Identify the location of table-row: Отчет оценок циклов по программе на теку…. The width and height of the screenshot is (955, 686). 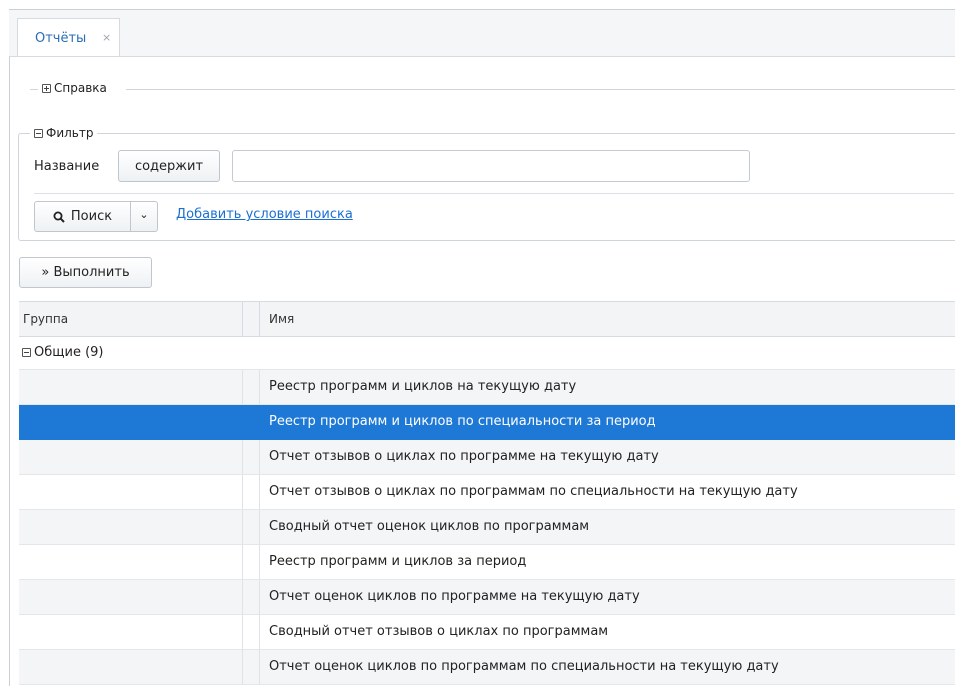
(487, 597).